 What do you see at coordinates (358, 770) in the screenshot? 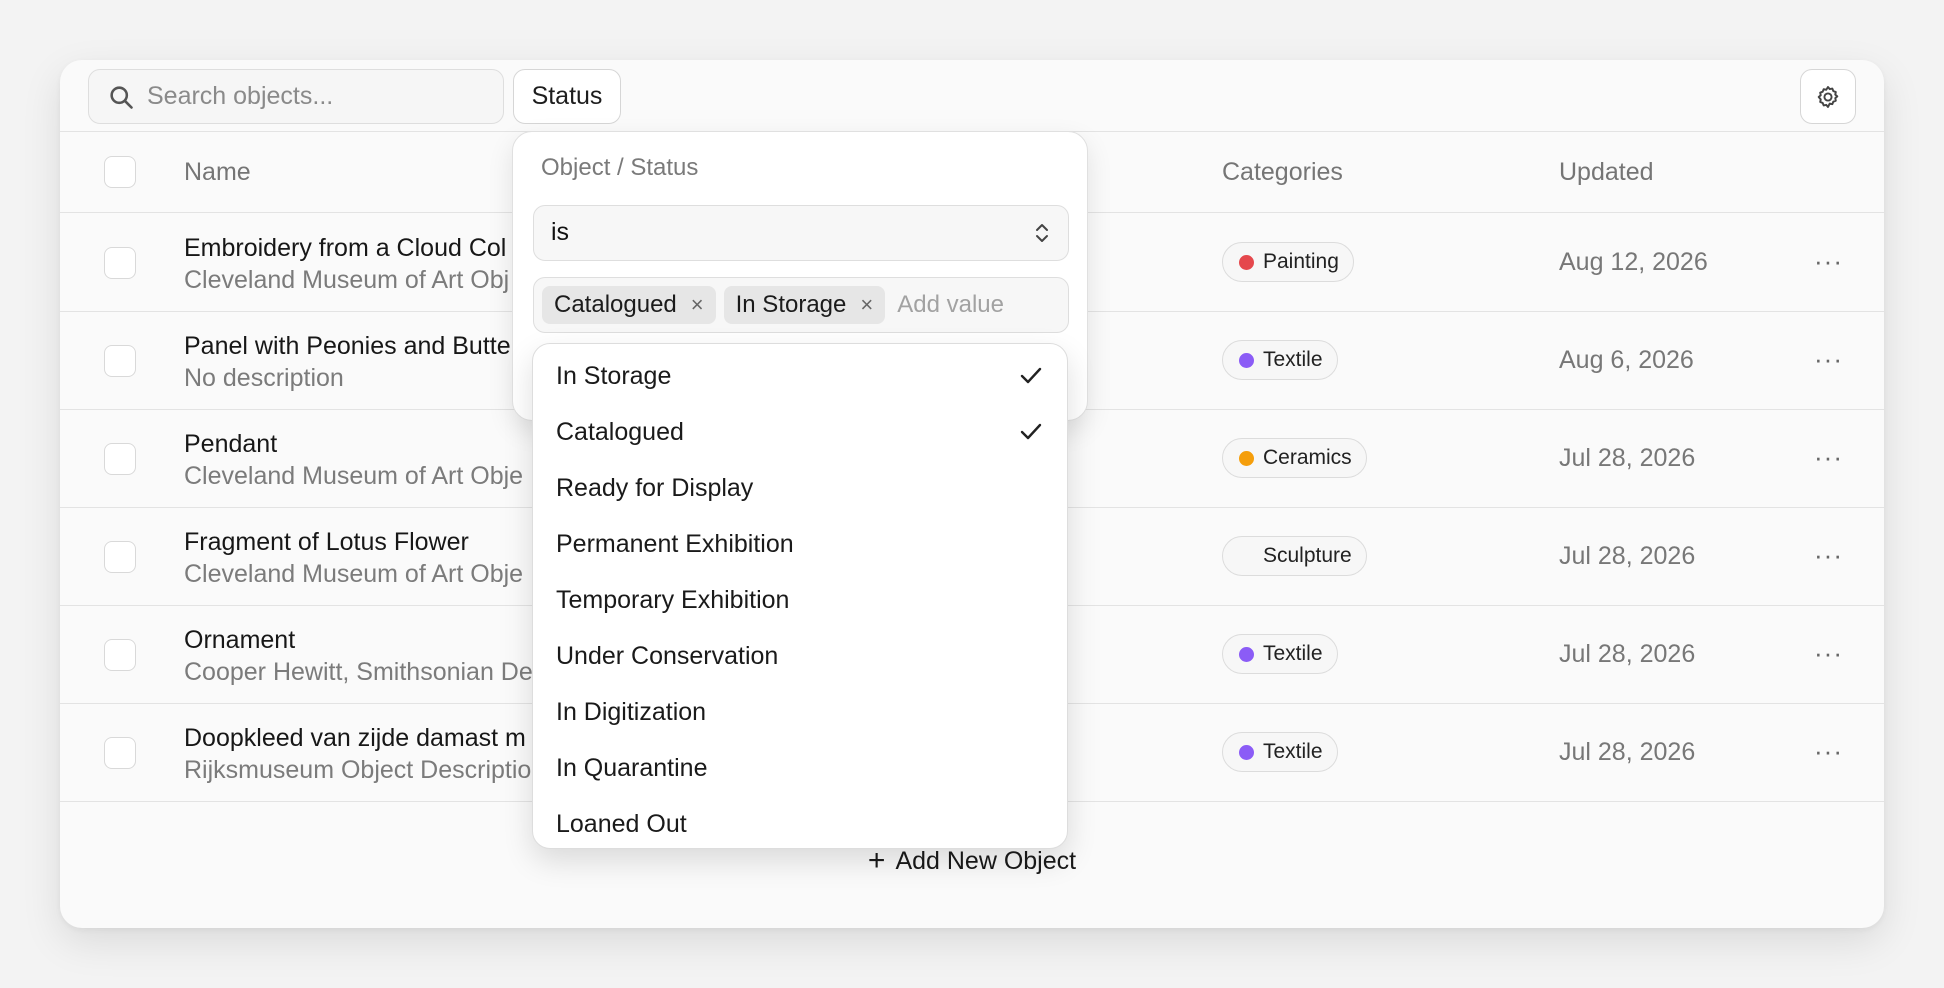
I see `object-description: Rijksmuseum Object Descriptio` at bounding box center [358, 770].